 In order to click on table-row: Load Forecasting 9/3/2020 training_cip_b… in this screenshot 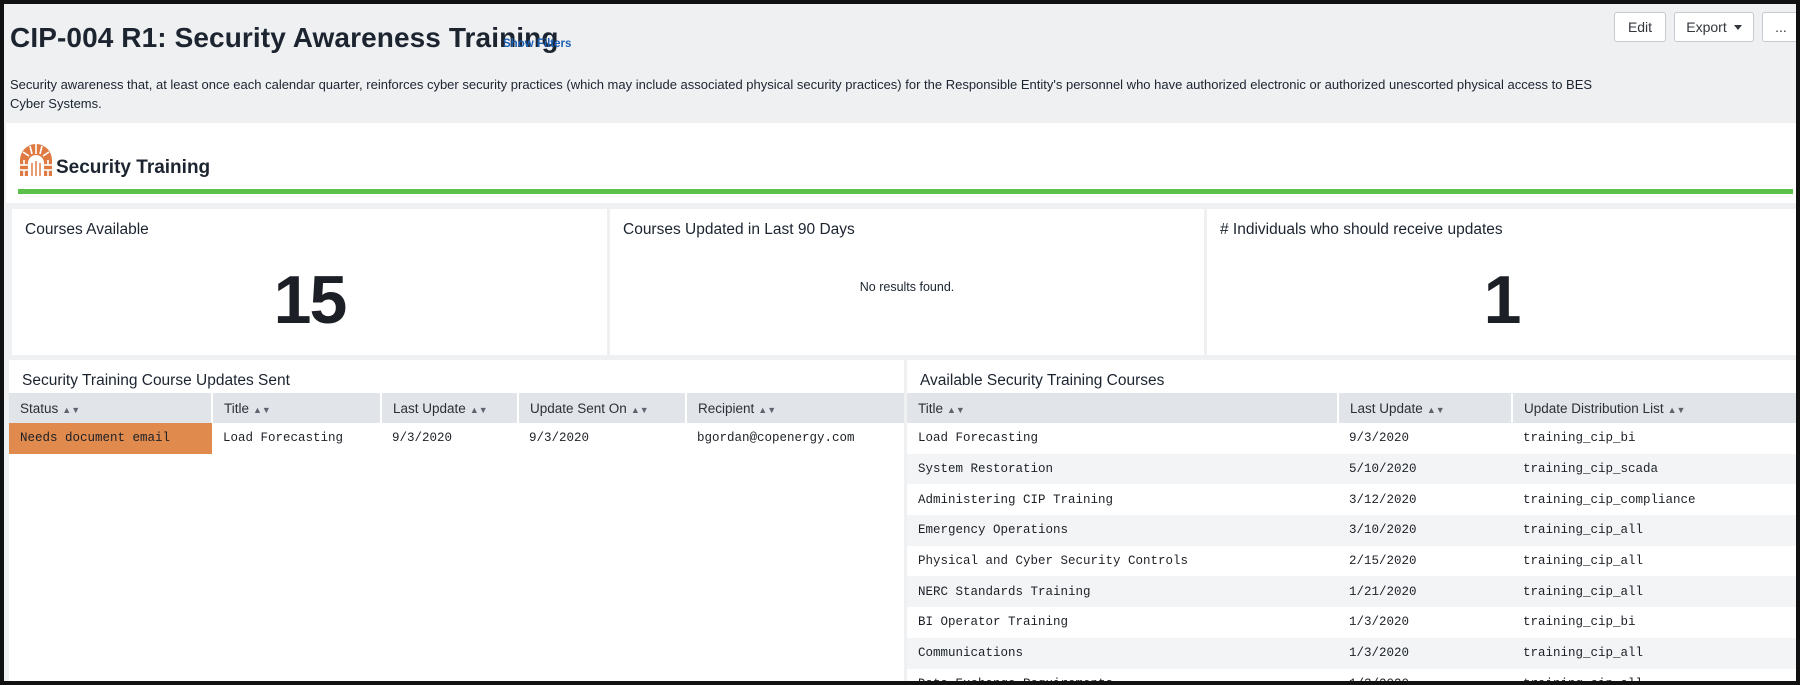, I will do `click(1351, 438)`.